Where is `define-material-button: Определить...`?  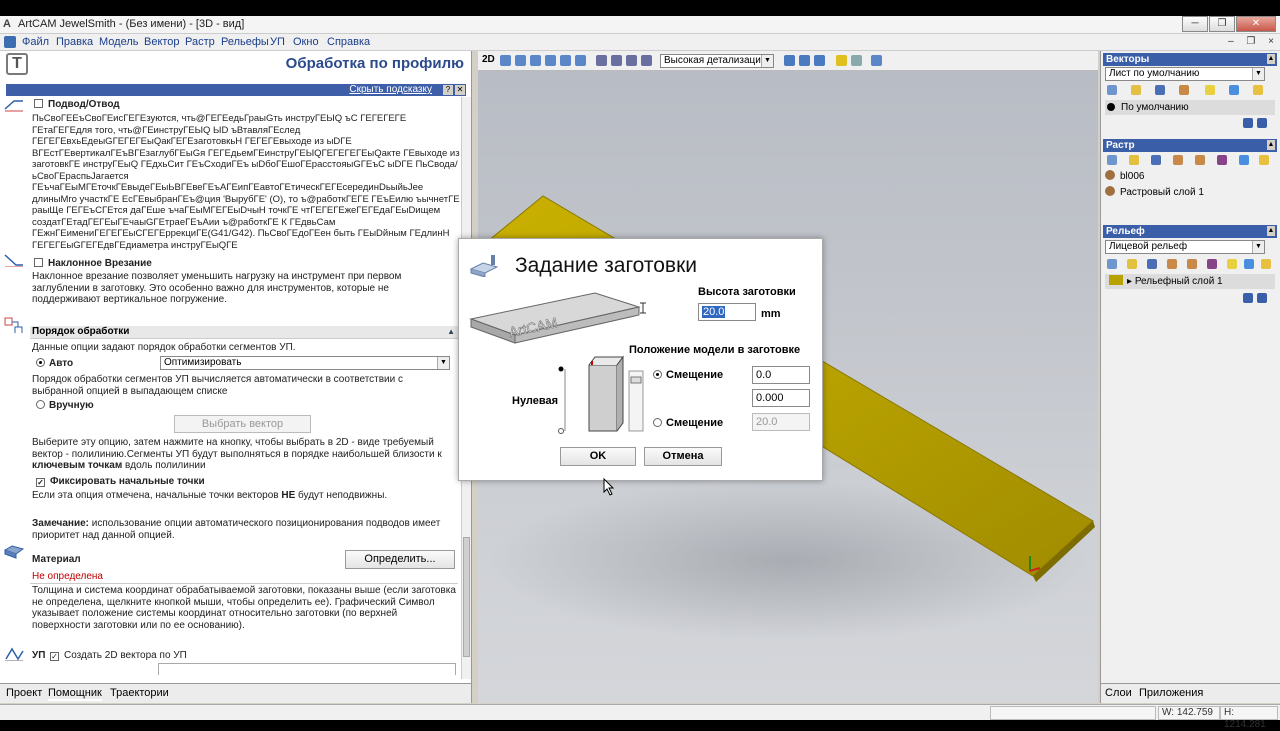 define-material-button: Определить... is located at coordinates (400, 559).